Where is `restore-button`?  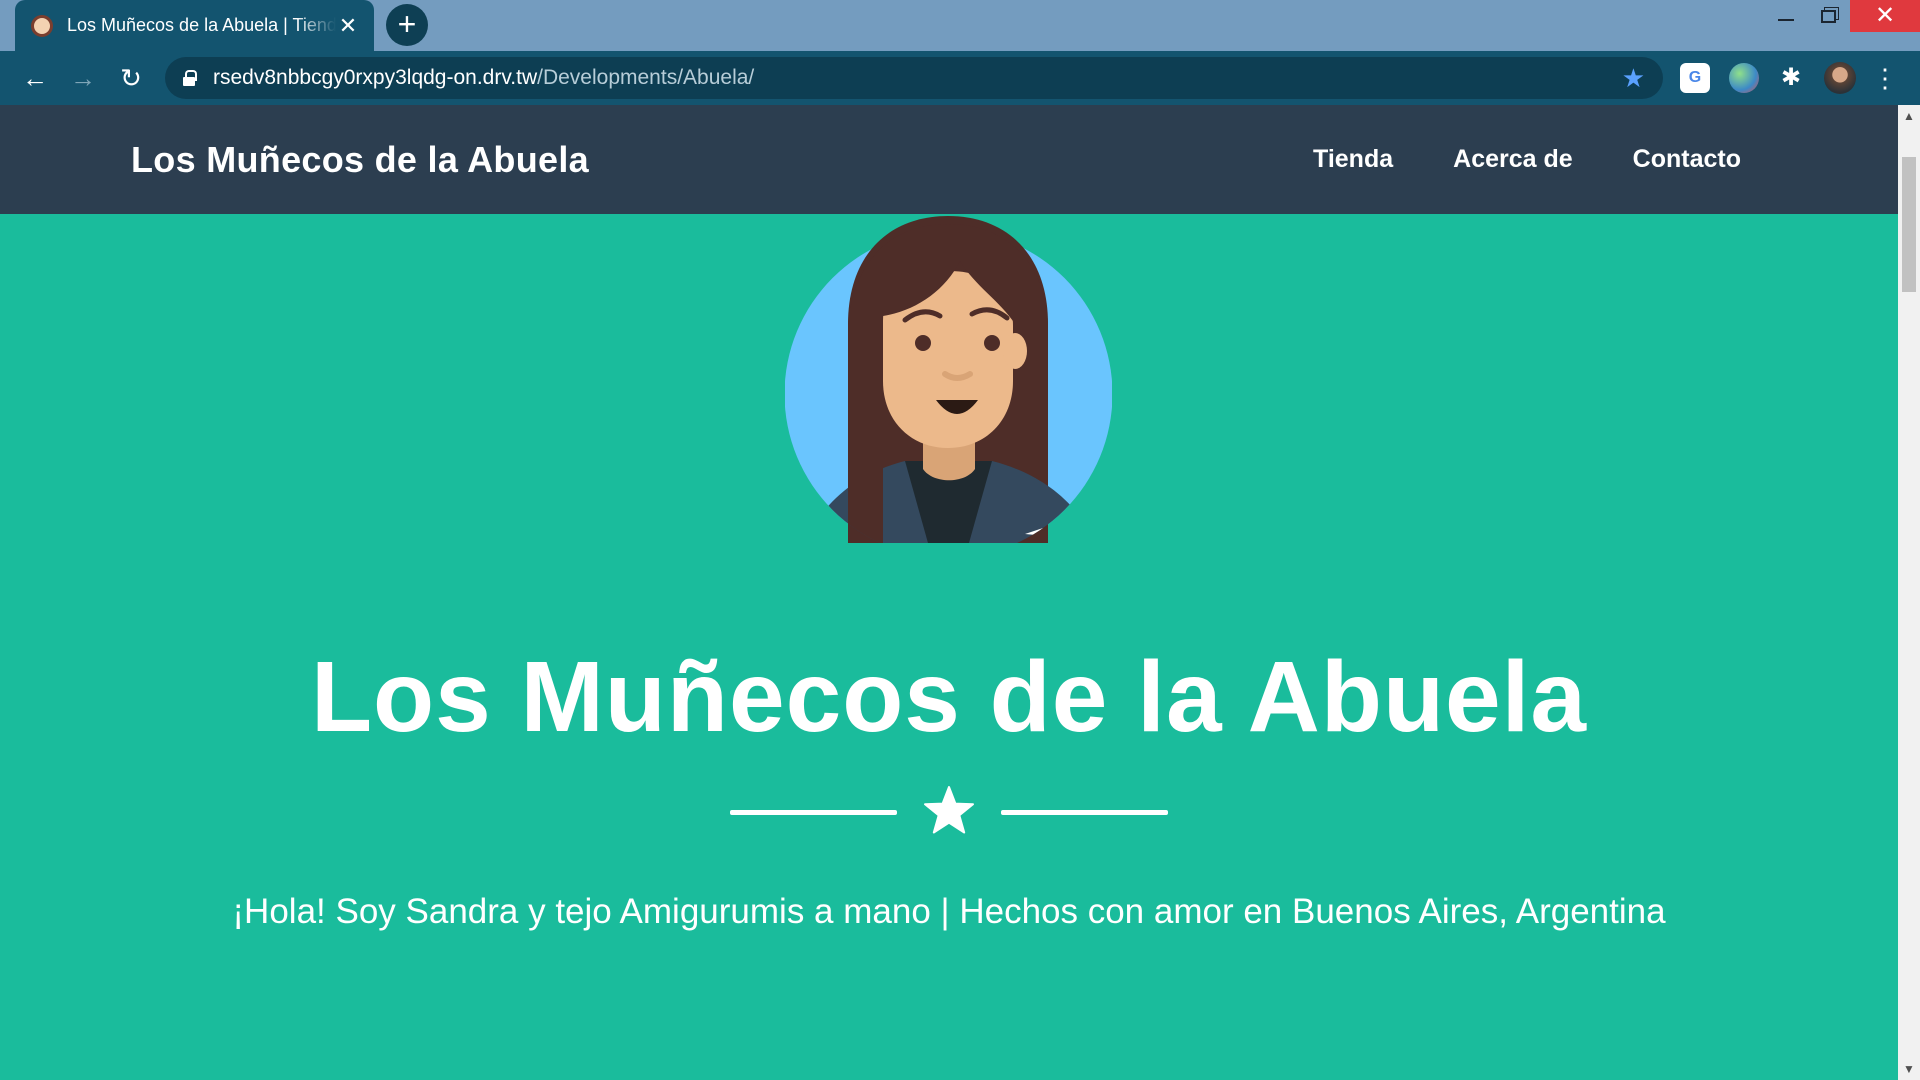
restore-button is located at coordinates (1828, 16).